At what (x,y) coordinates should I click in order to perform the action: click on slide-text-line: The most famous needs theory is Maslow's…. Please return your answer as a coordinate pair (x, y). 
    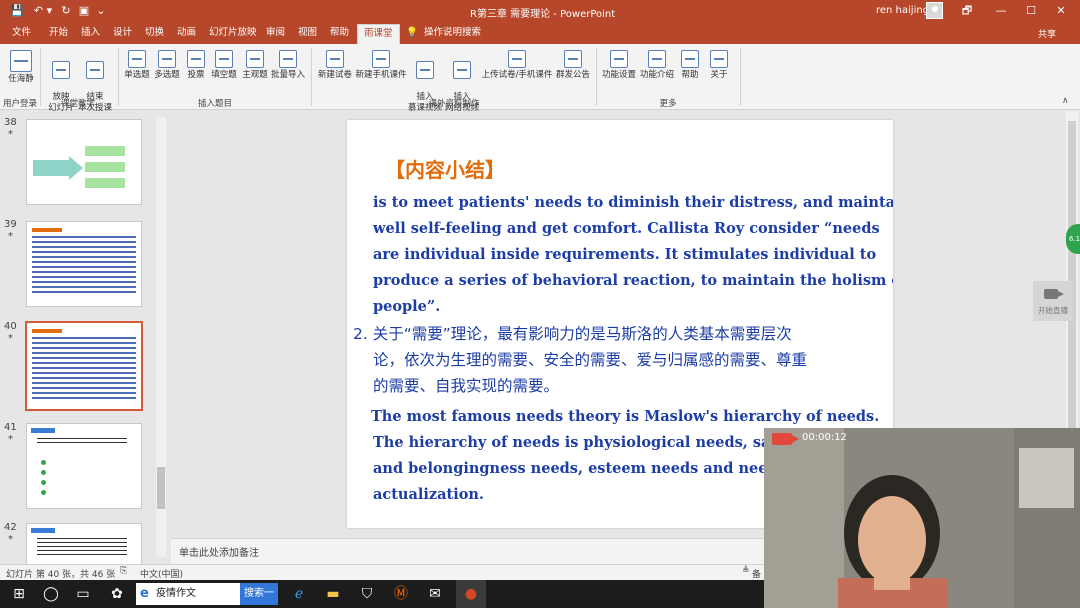
    Looking at the image, I should click on (625, 416).